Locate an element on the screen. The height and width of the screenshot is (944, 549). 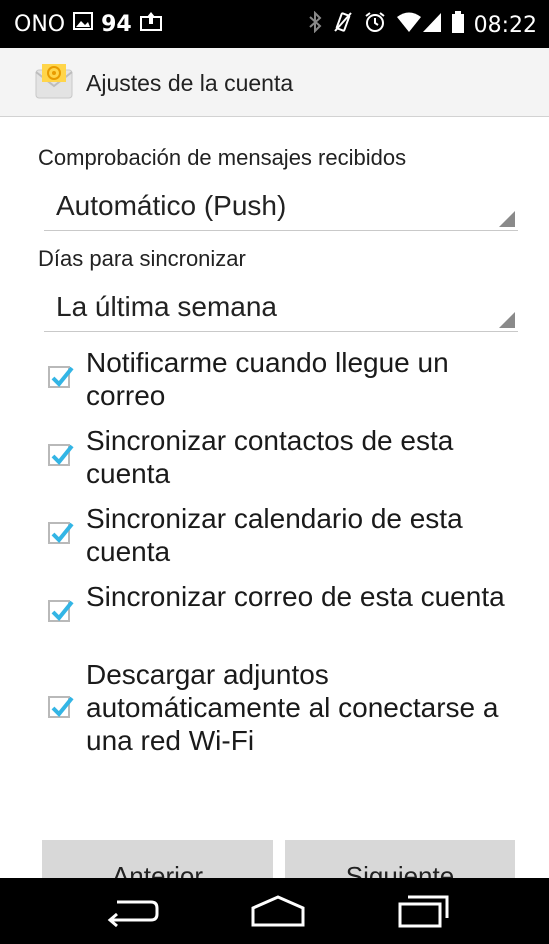
vibrate-muted-icon is located at coordinates (343, 25).